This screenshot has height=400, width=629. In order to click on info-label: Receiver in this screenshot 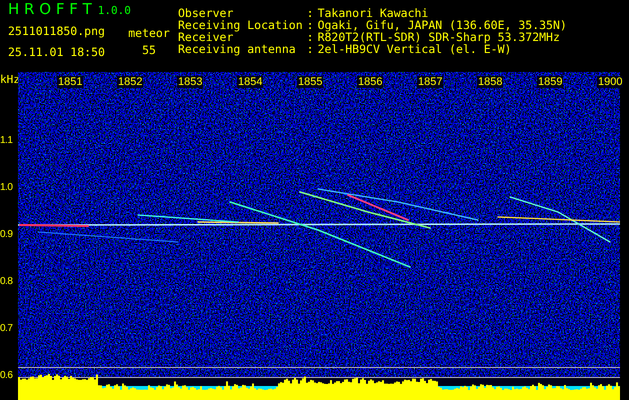, I will do `click(206, 37)`.